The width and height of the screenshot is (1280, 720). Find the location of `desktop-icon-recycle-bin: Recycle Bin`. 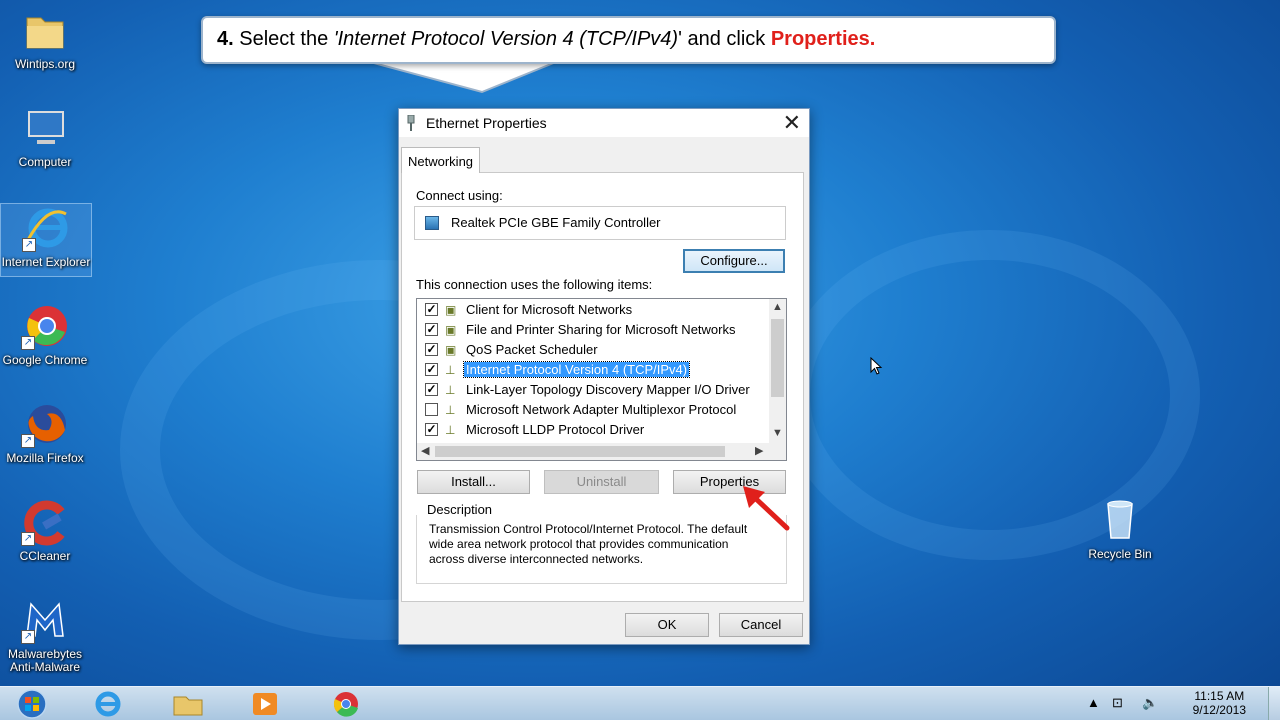

desktop-icon-recycle-bin: Recycle Bin is located at coordinates (1120, 528).